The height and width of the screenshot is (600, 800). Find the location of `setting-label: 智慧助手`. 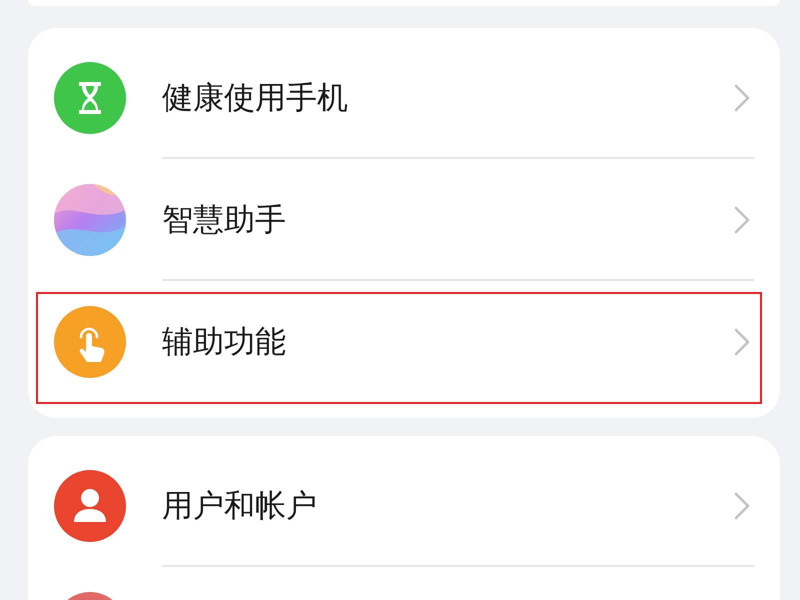

setting-label: 智慧助手 is located at coordinates (224, 220).